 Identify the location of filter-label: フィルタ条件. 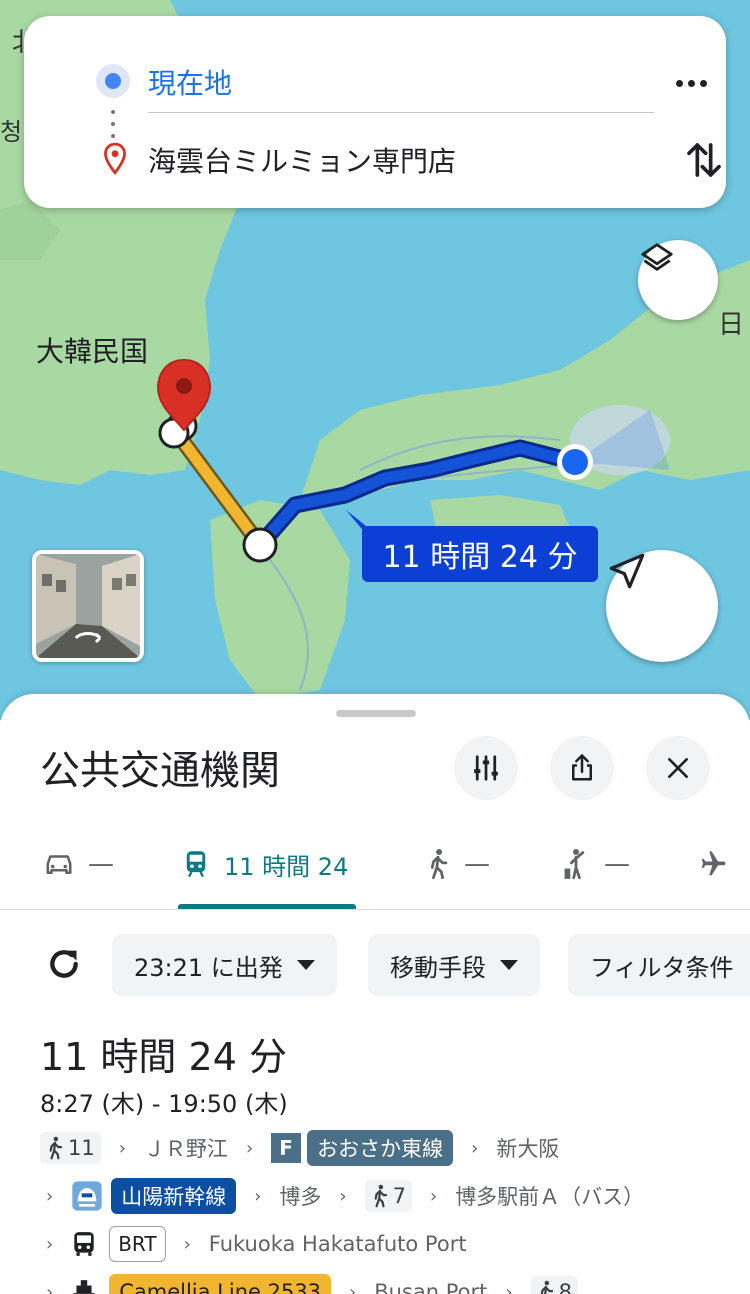
(662, 967).